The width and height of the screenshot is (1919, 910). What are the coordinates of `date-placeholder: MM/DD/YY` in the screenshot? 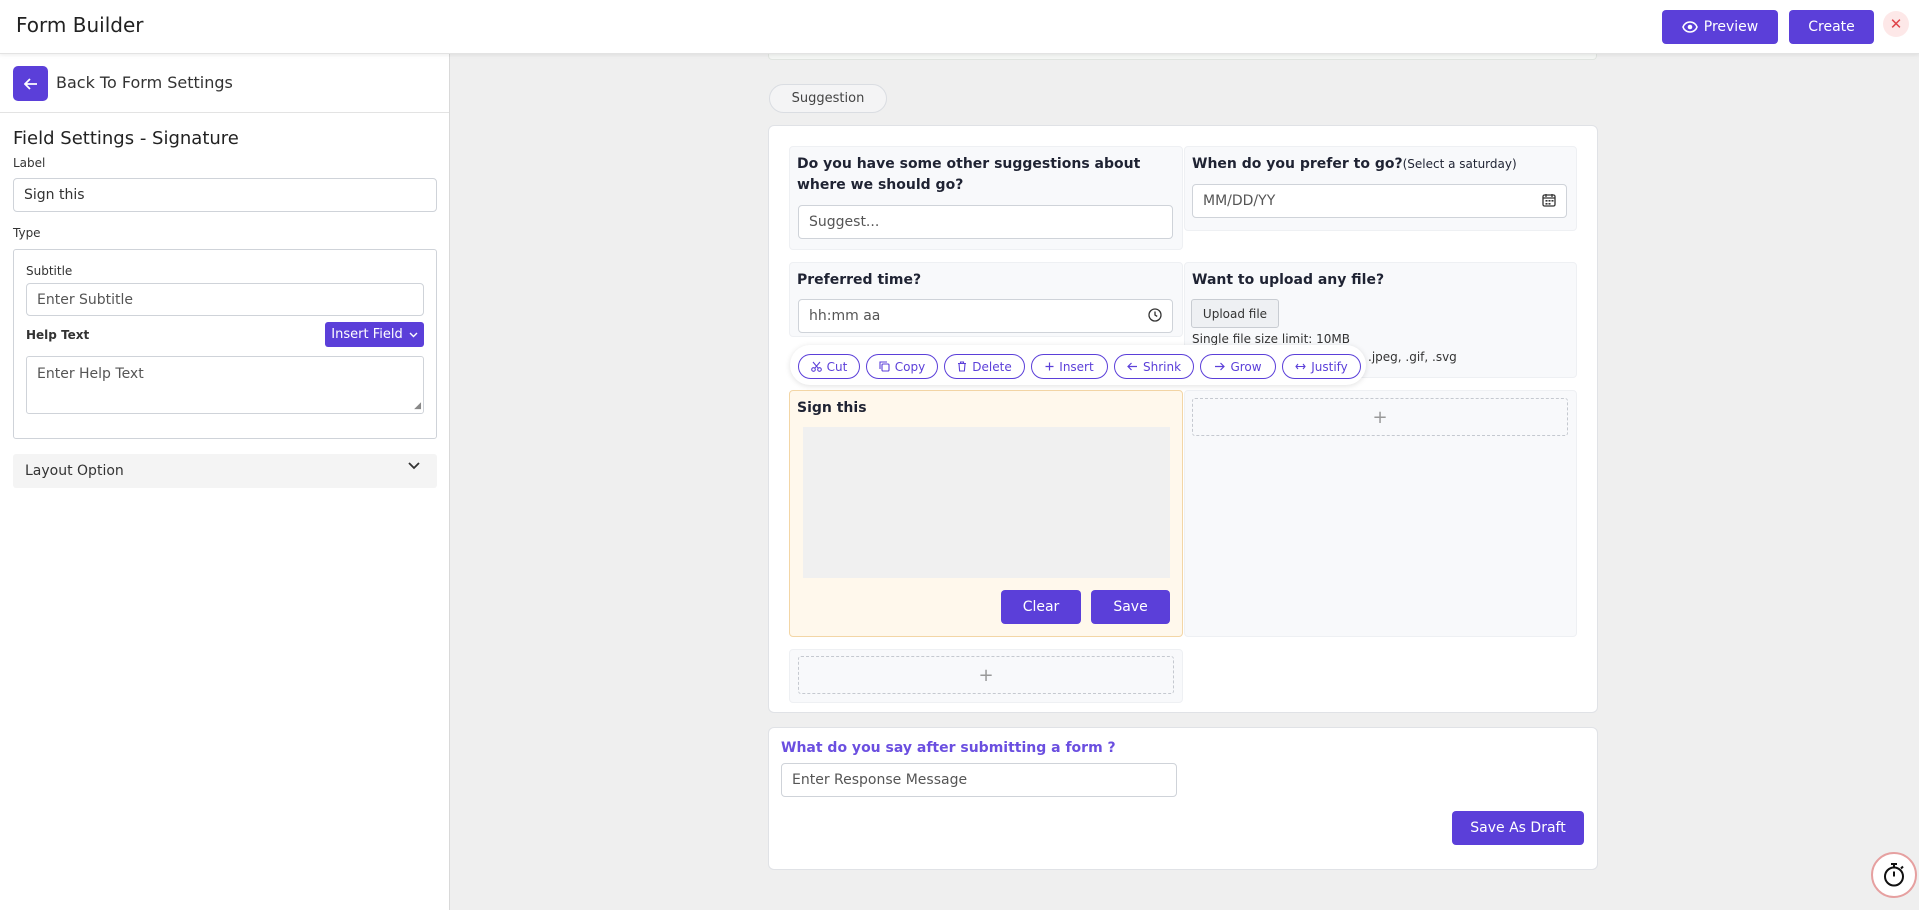 It's located at (1239, 201).